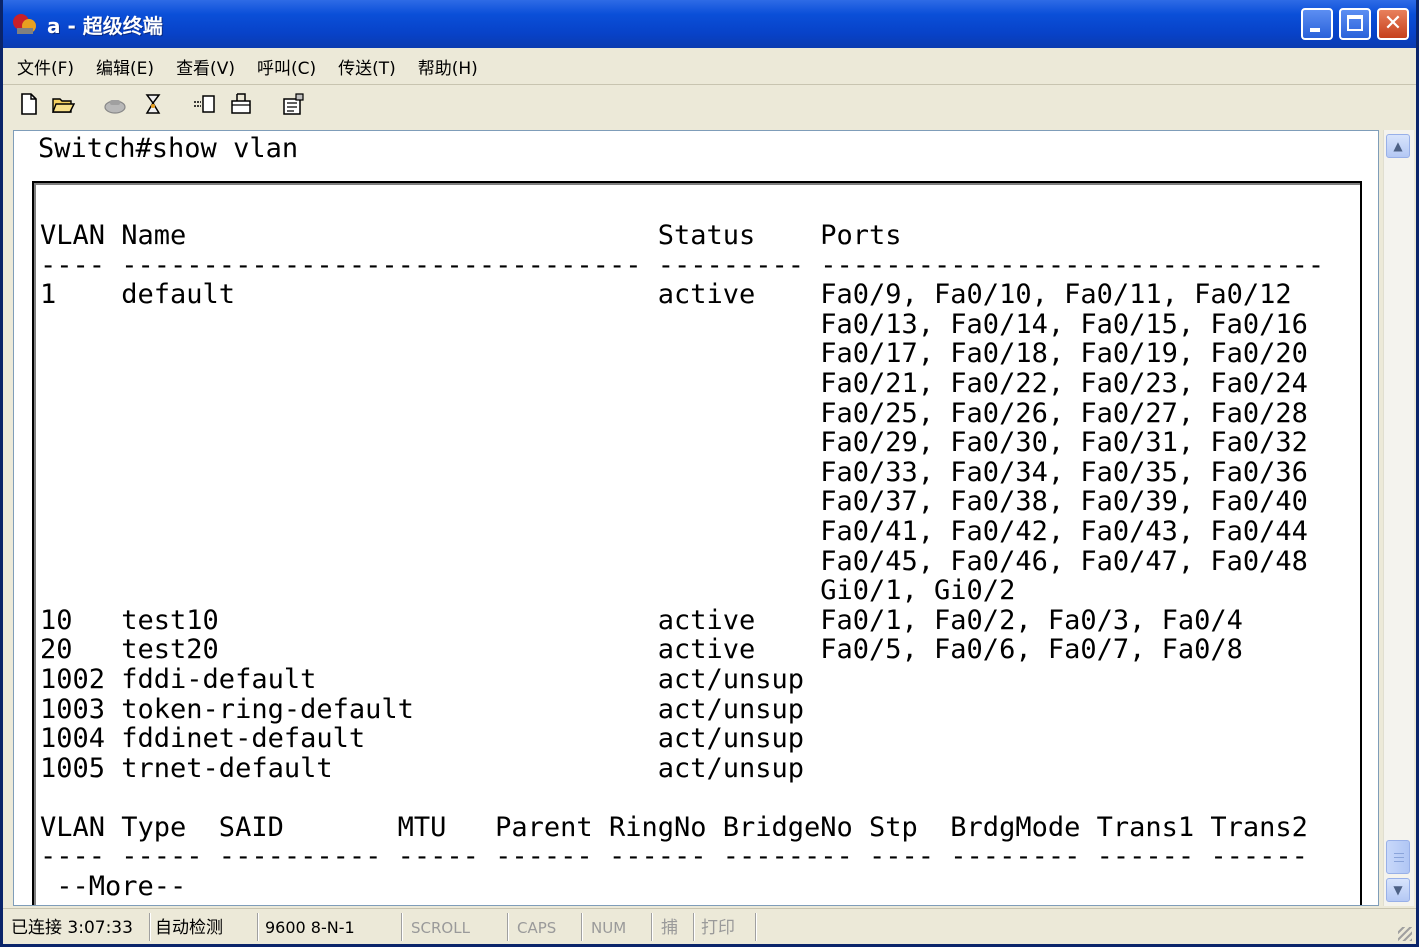 This screenshot has height=947, width=1419. I want to click on terminal-line: 1002 fddi-default act/unsup, so click(422, 679).